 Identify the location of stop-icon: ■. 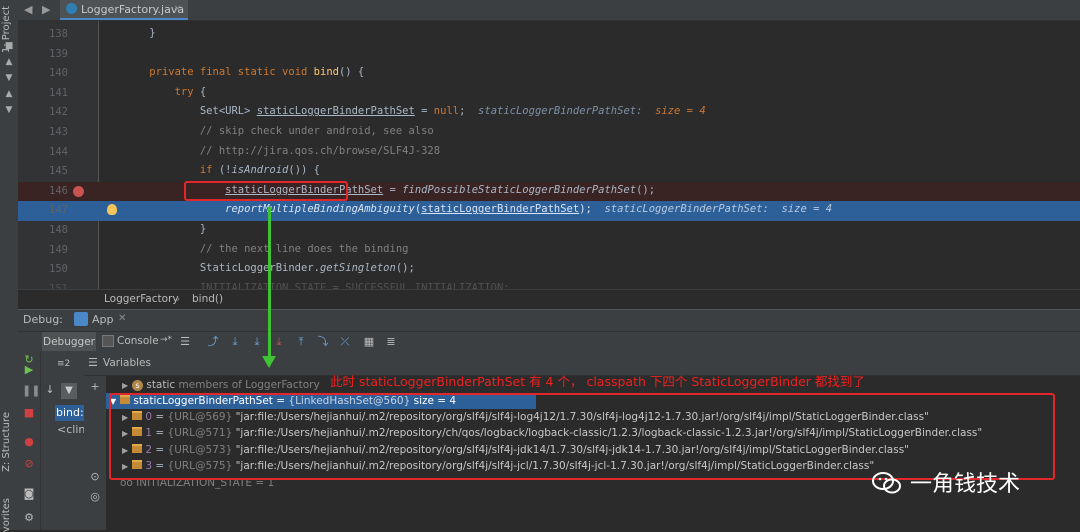
(29, 413).